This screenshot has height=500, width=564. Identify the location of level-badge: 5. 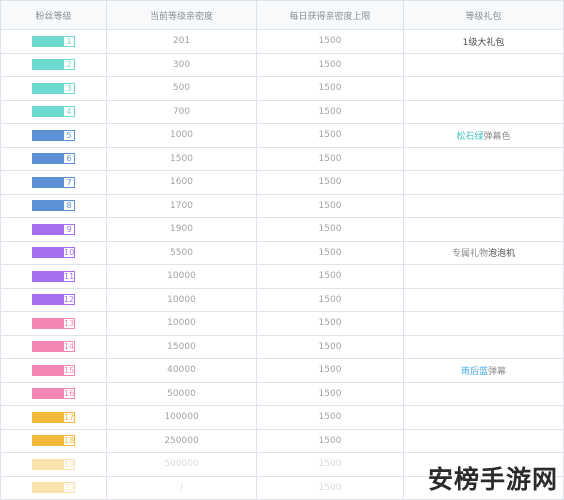
(53, 135).